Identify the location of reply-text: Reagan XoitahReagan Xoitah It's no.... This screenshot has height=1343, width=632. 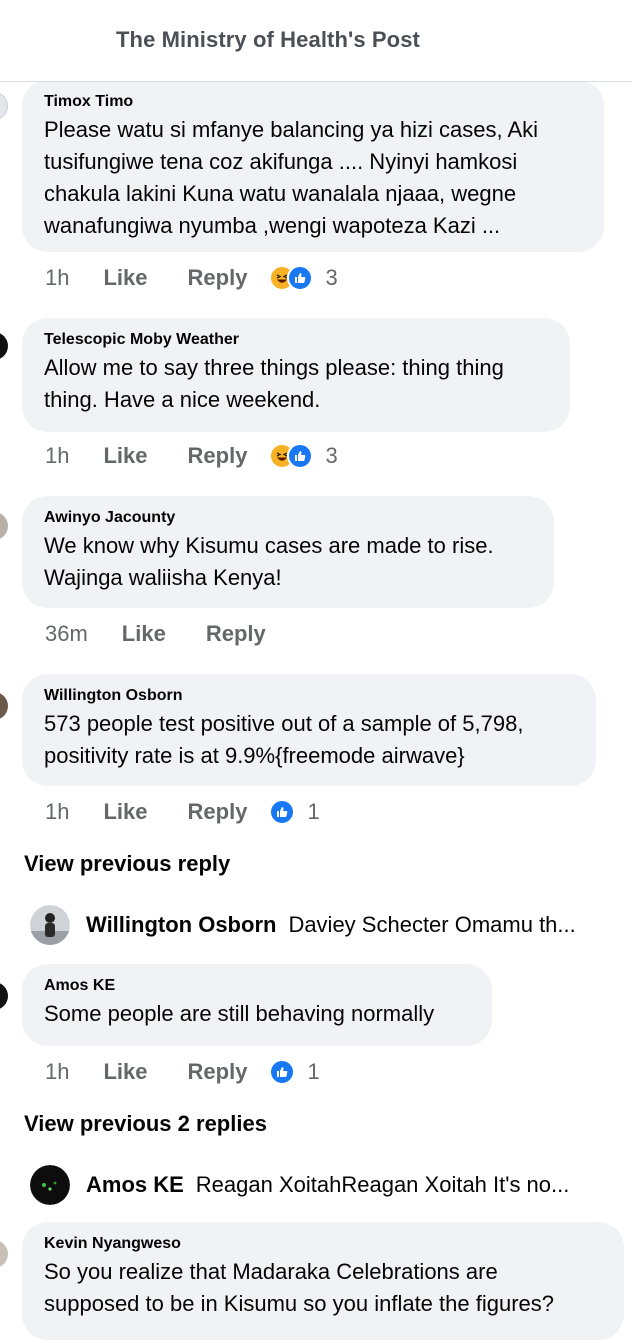
(382, 1184).